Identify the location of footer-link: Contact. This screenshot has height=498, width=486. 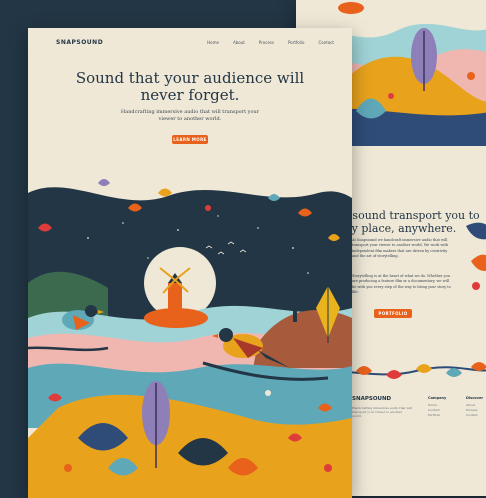
(474, 415).